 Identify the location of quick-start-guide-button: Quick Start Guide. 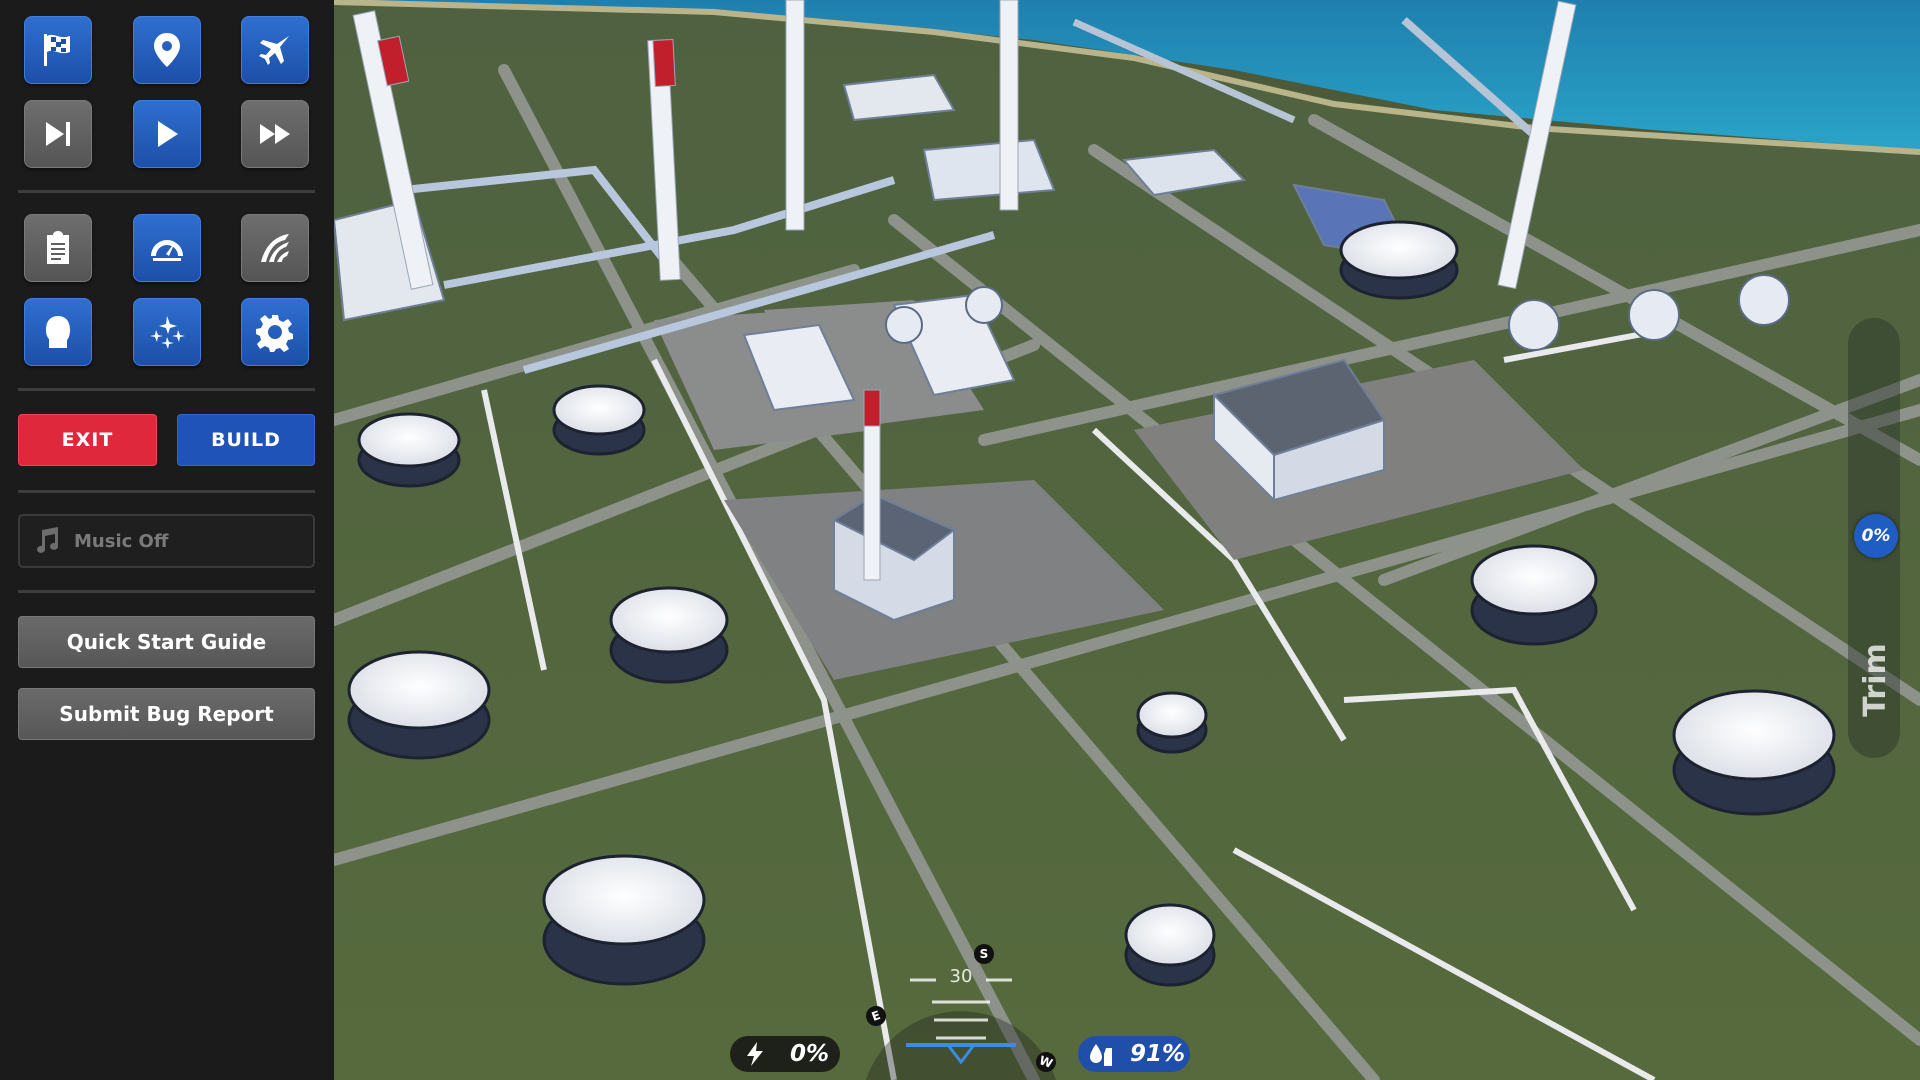
(166, 642).